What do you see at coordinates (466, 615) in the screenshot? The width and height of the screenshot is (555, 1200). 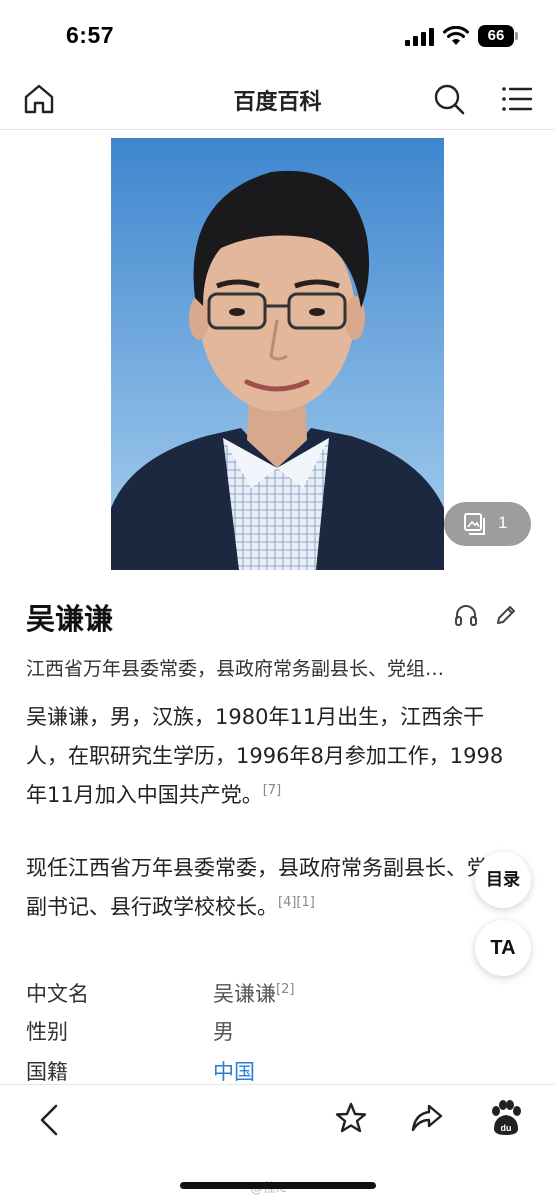 I see `headphones-icon` at bounding box center [466, 615].